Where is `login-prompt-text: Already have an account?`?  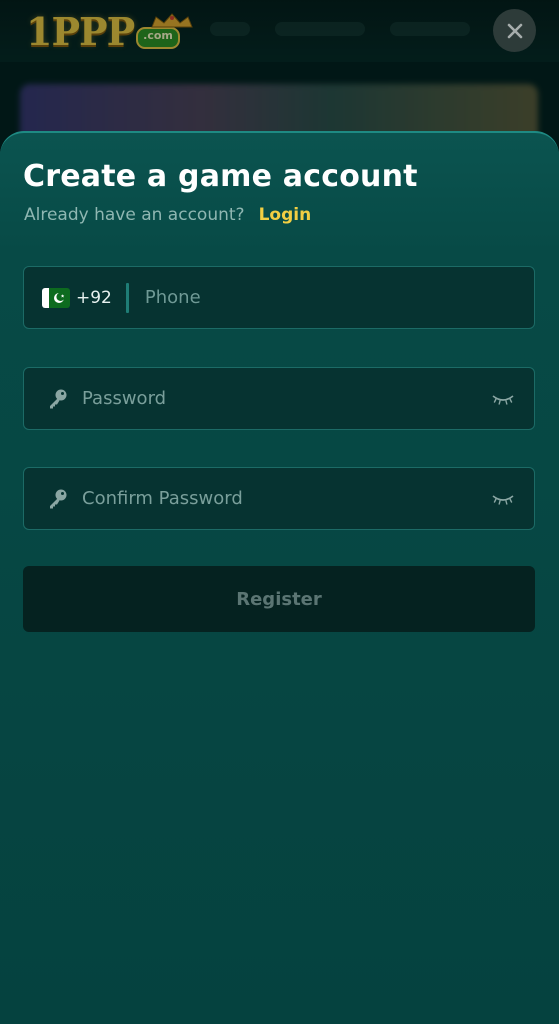 login-prompt-text: Already have an account? is located at coordinates (134, 215).